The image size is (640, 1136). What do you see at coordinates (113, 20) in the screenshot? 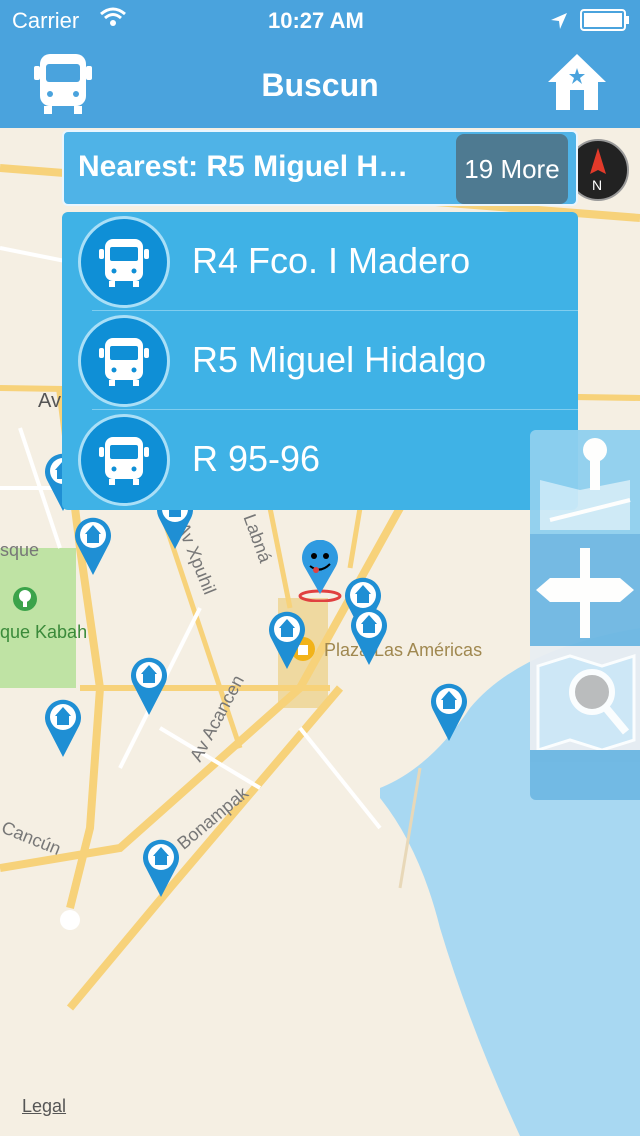
I see `wifi-icon` at bounding box center [113, 20].